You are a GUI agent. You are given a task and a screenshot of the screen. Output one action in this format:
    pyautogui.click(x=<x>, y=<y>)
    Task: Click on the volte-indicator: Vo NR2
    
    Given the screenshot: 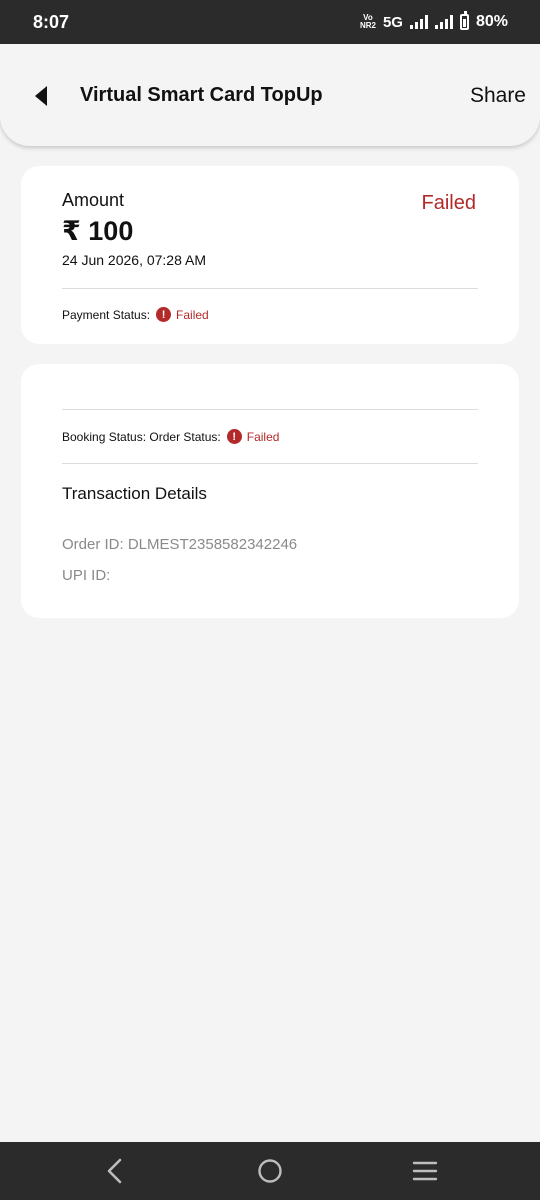 What is the action you would take?
    pyautogui.click(x=367, y=21)
    